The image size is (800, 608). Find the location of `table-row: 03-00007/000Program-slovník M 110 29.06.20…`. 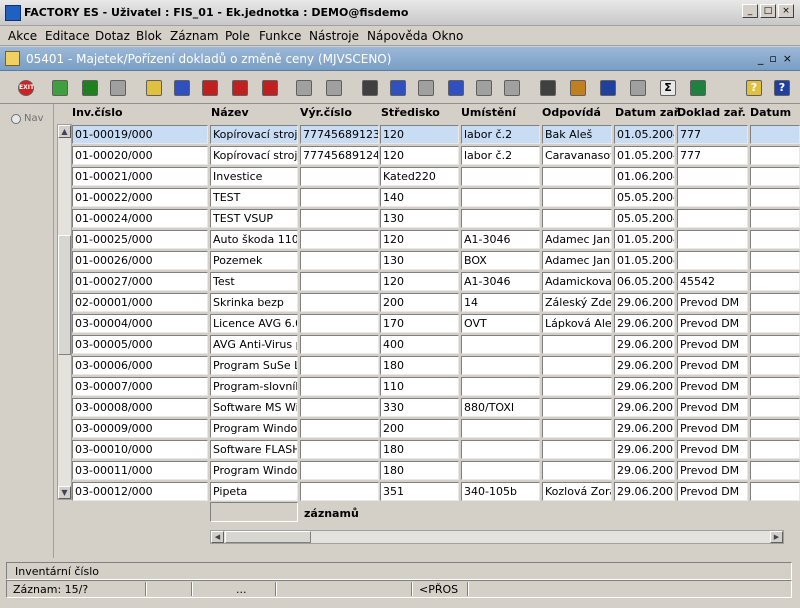

table-row: 03-00007/000Program-slovník M 110 29.06.20… is located at coordinates (436, 386).